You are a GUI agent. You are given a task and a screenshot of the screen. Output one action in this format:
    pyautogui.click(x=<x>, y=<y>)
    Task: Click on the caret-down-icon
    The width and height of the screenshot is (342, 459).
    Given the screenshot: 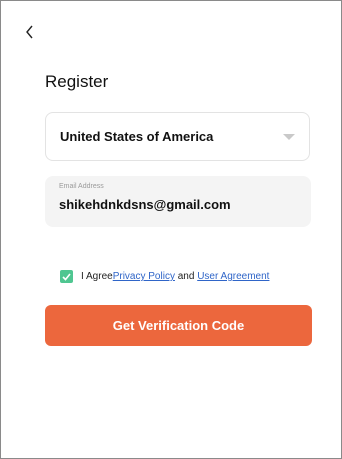 What is the action you would take?
    pyautogui.click(x=289, y=136)
    